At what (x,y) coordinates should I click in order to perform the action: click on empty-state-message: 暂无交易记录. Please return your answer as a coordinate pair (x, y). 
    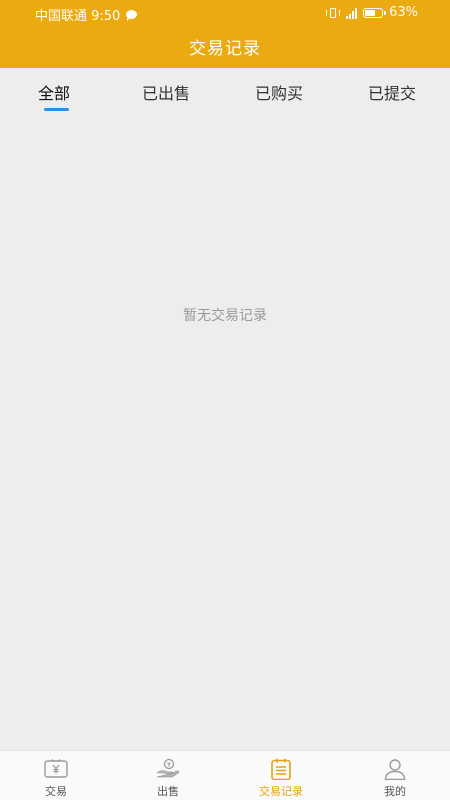
    Looking at the image, I should click on (225, 316).